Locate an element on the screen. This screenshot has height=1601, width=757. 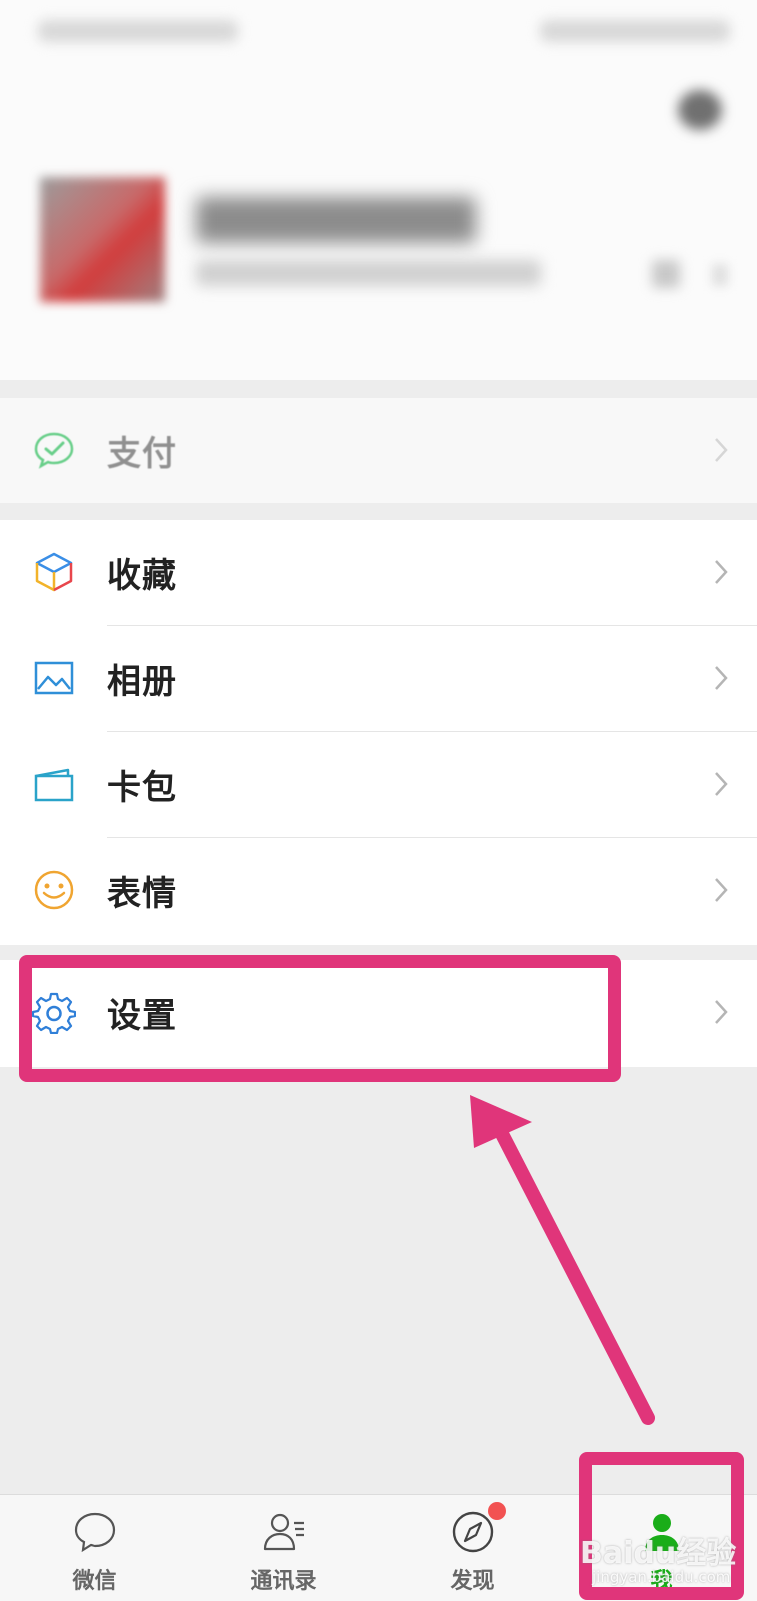
camera-icon is located at coordinates (700, 110).